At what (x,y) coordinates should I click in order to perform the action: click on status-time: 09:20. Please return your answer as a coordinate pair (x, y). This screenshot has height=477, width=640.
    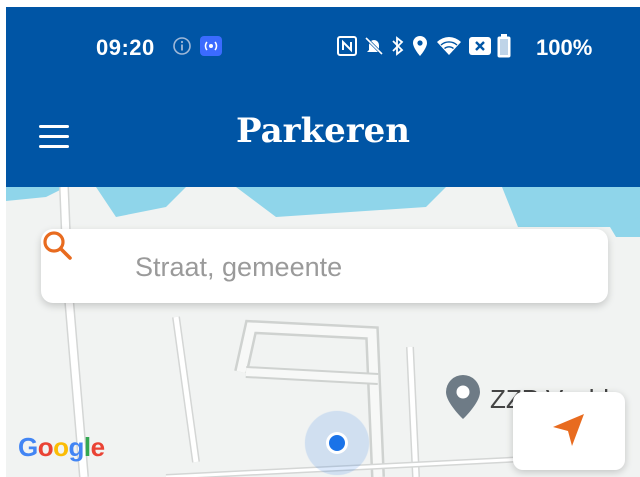
    Looking at the image, I should click on (125, 47).